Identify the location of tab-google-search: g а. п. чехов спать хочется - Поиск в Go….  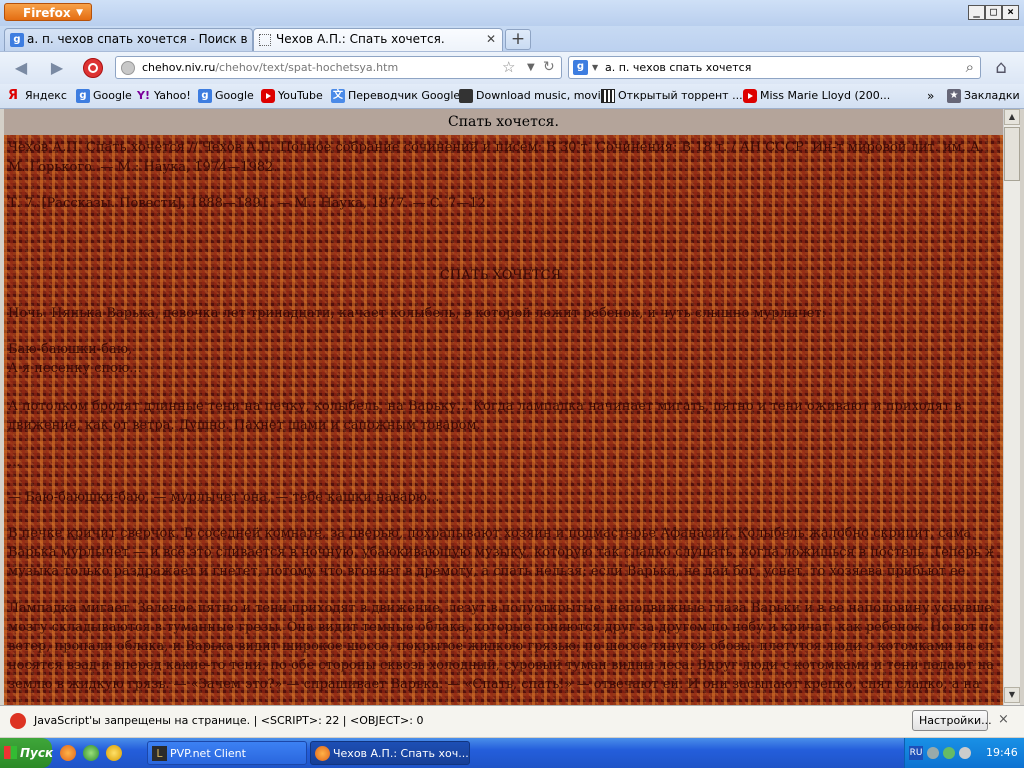
(128, 39).